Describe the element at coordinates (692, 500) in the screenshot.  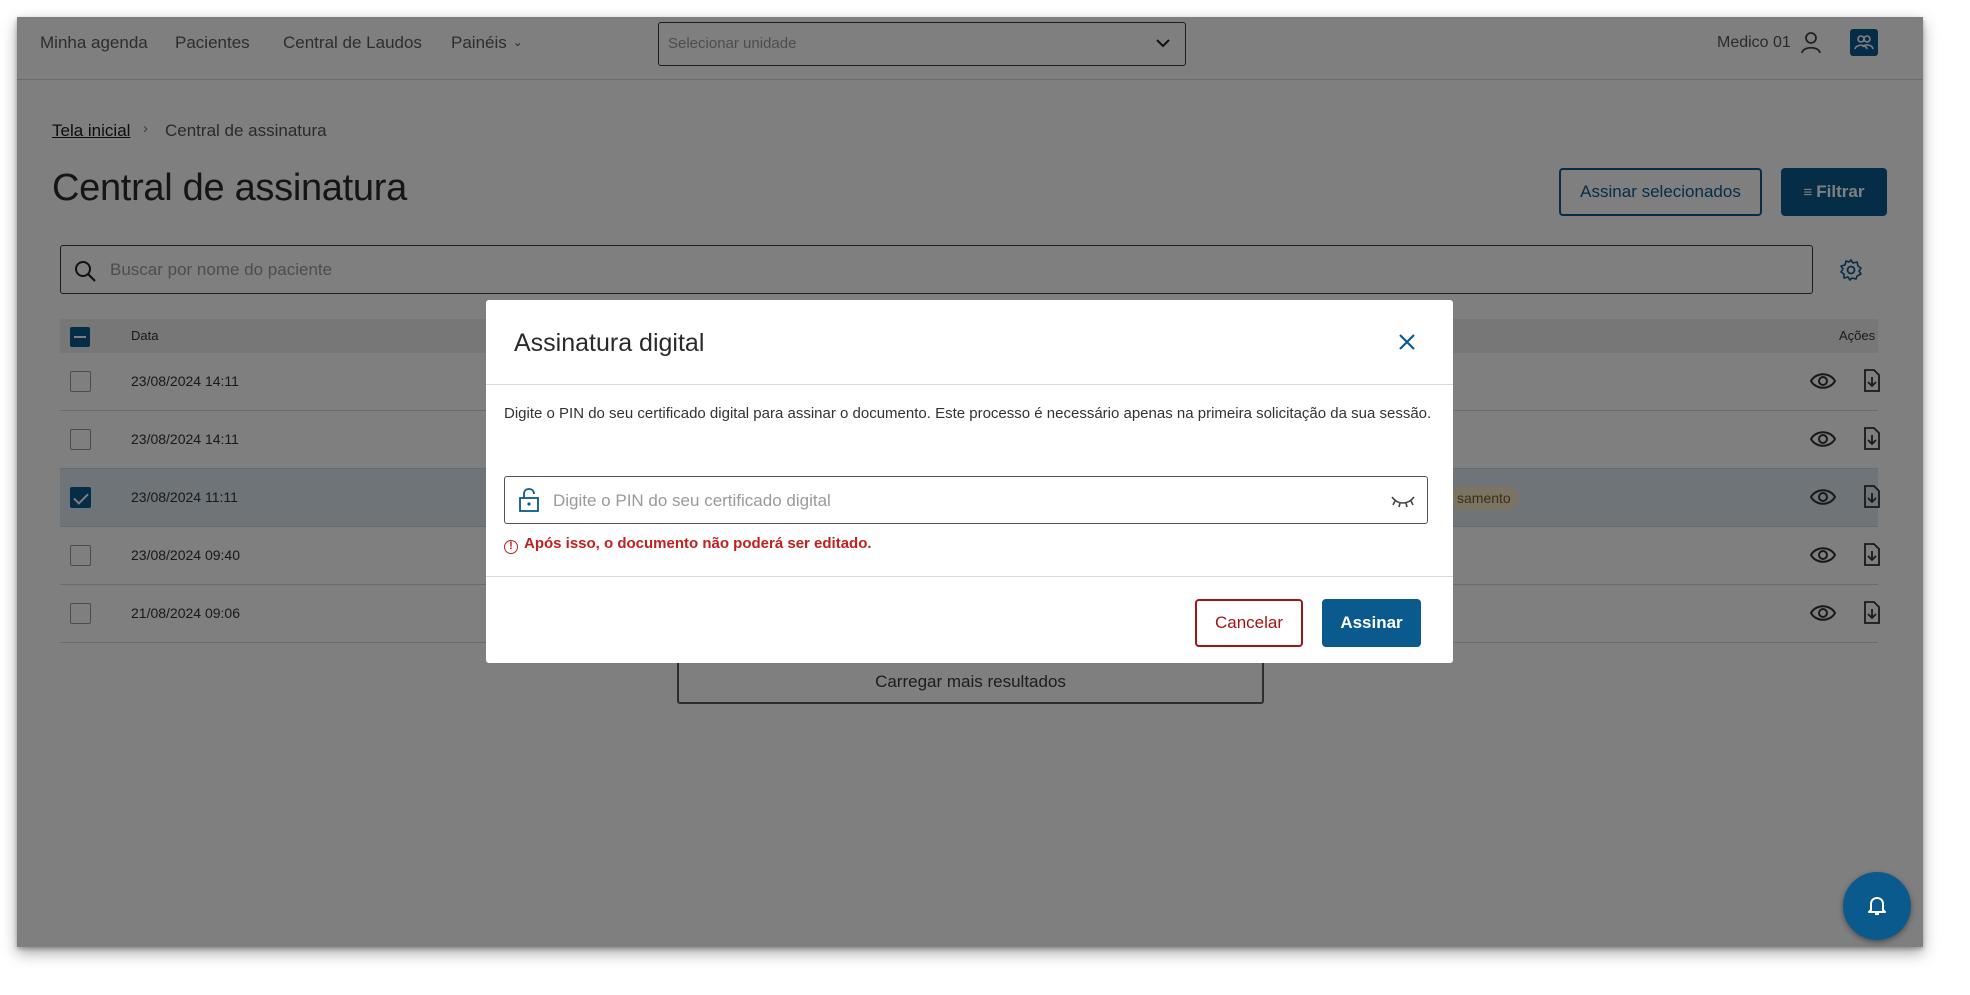
I see `pin-placeholder: Digite o PIN do seu certificado digital` at that location.